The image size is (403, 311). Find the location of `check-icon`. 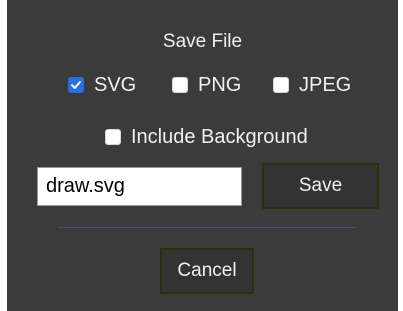

check-icon is located at coordinates (76, 85).